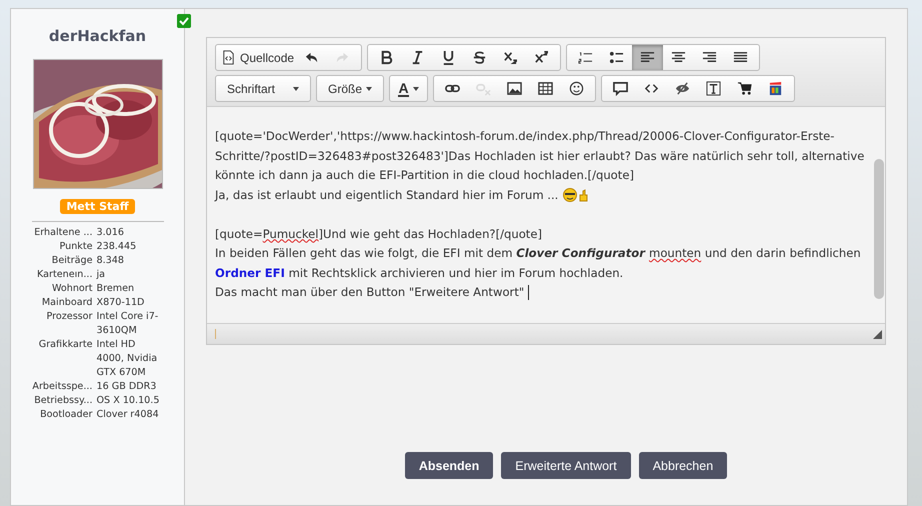  I want to click on dropdown-button: Größe, so click(350, 88).